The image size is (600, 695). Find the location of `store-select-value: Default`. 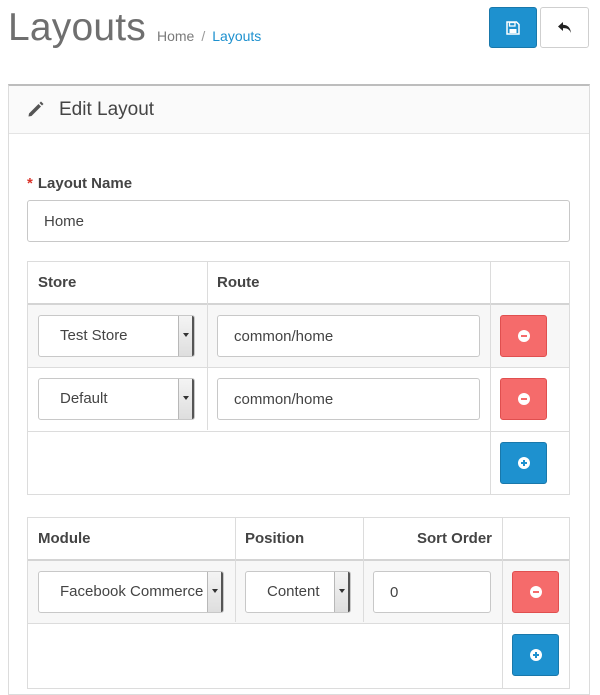

store-select-value: Default is located at coordinates (84, 398).